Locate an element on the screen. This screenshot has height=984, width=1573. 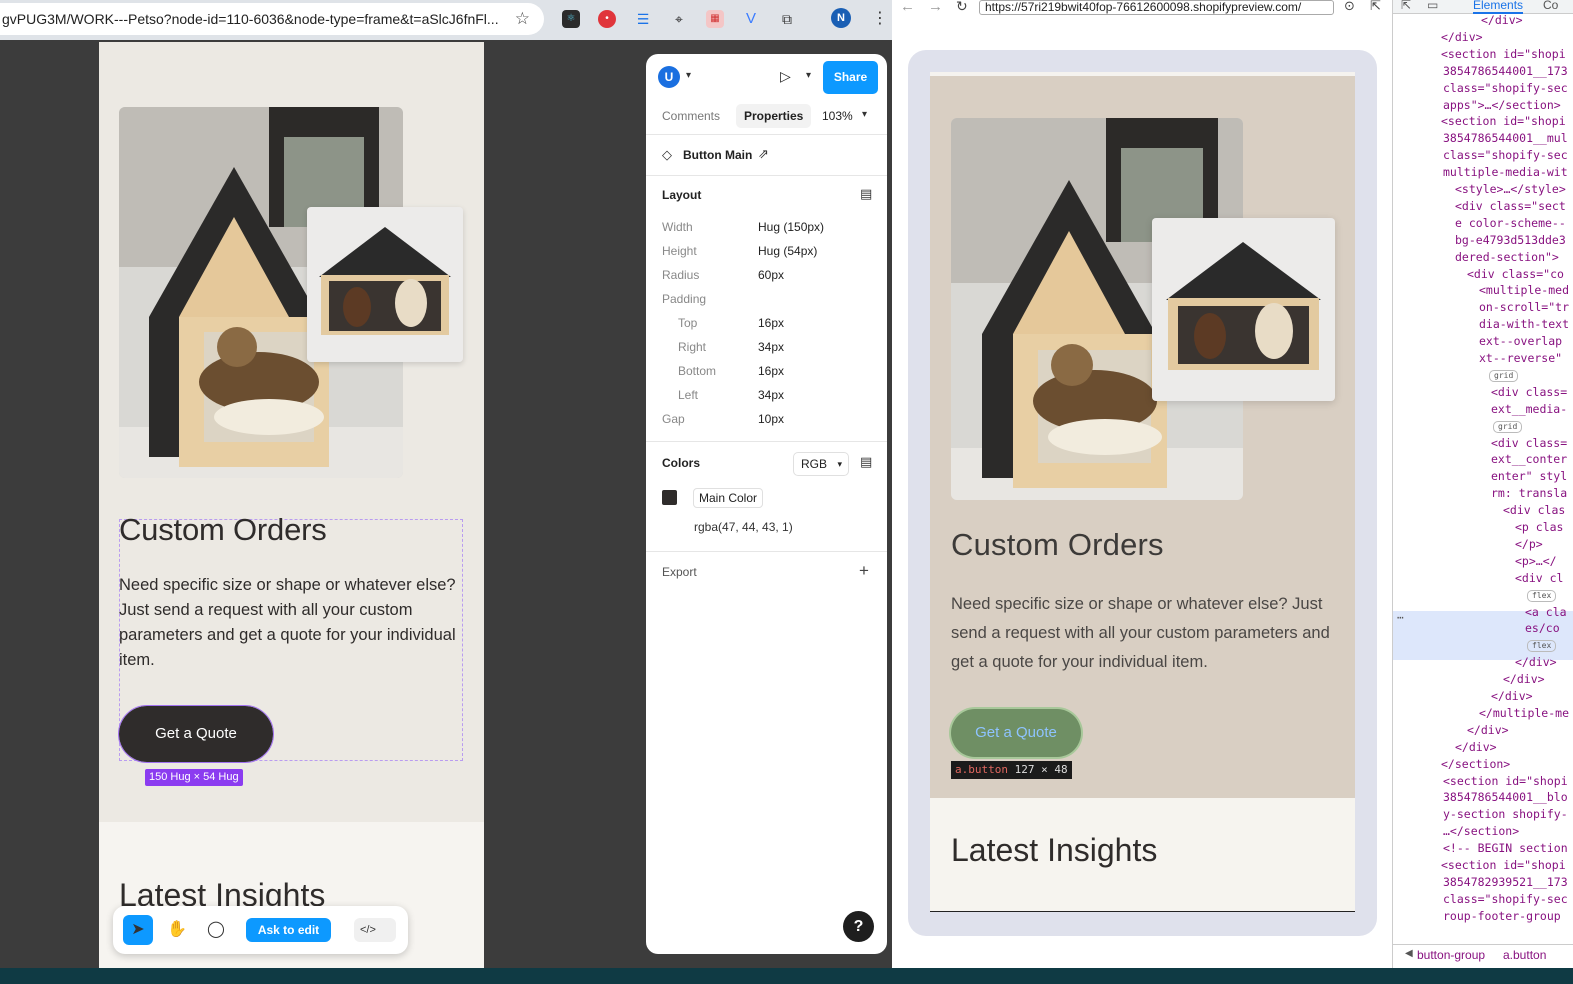
vuetify-icon: V is located at coordinates (751, 19).